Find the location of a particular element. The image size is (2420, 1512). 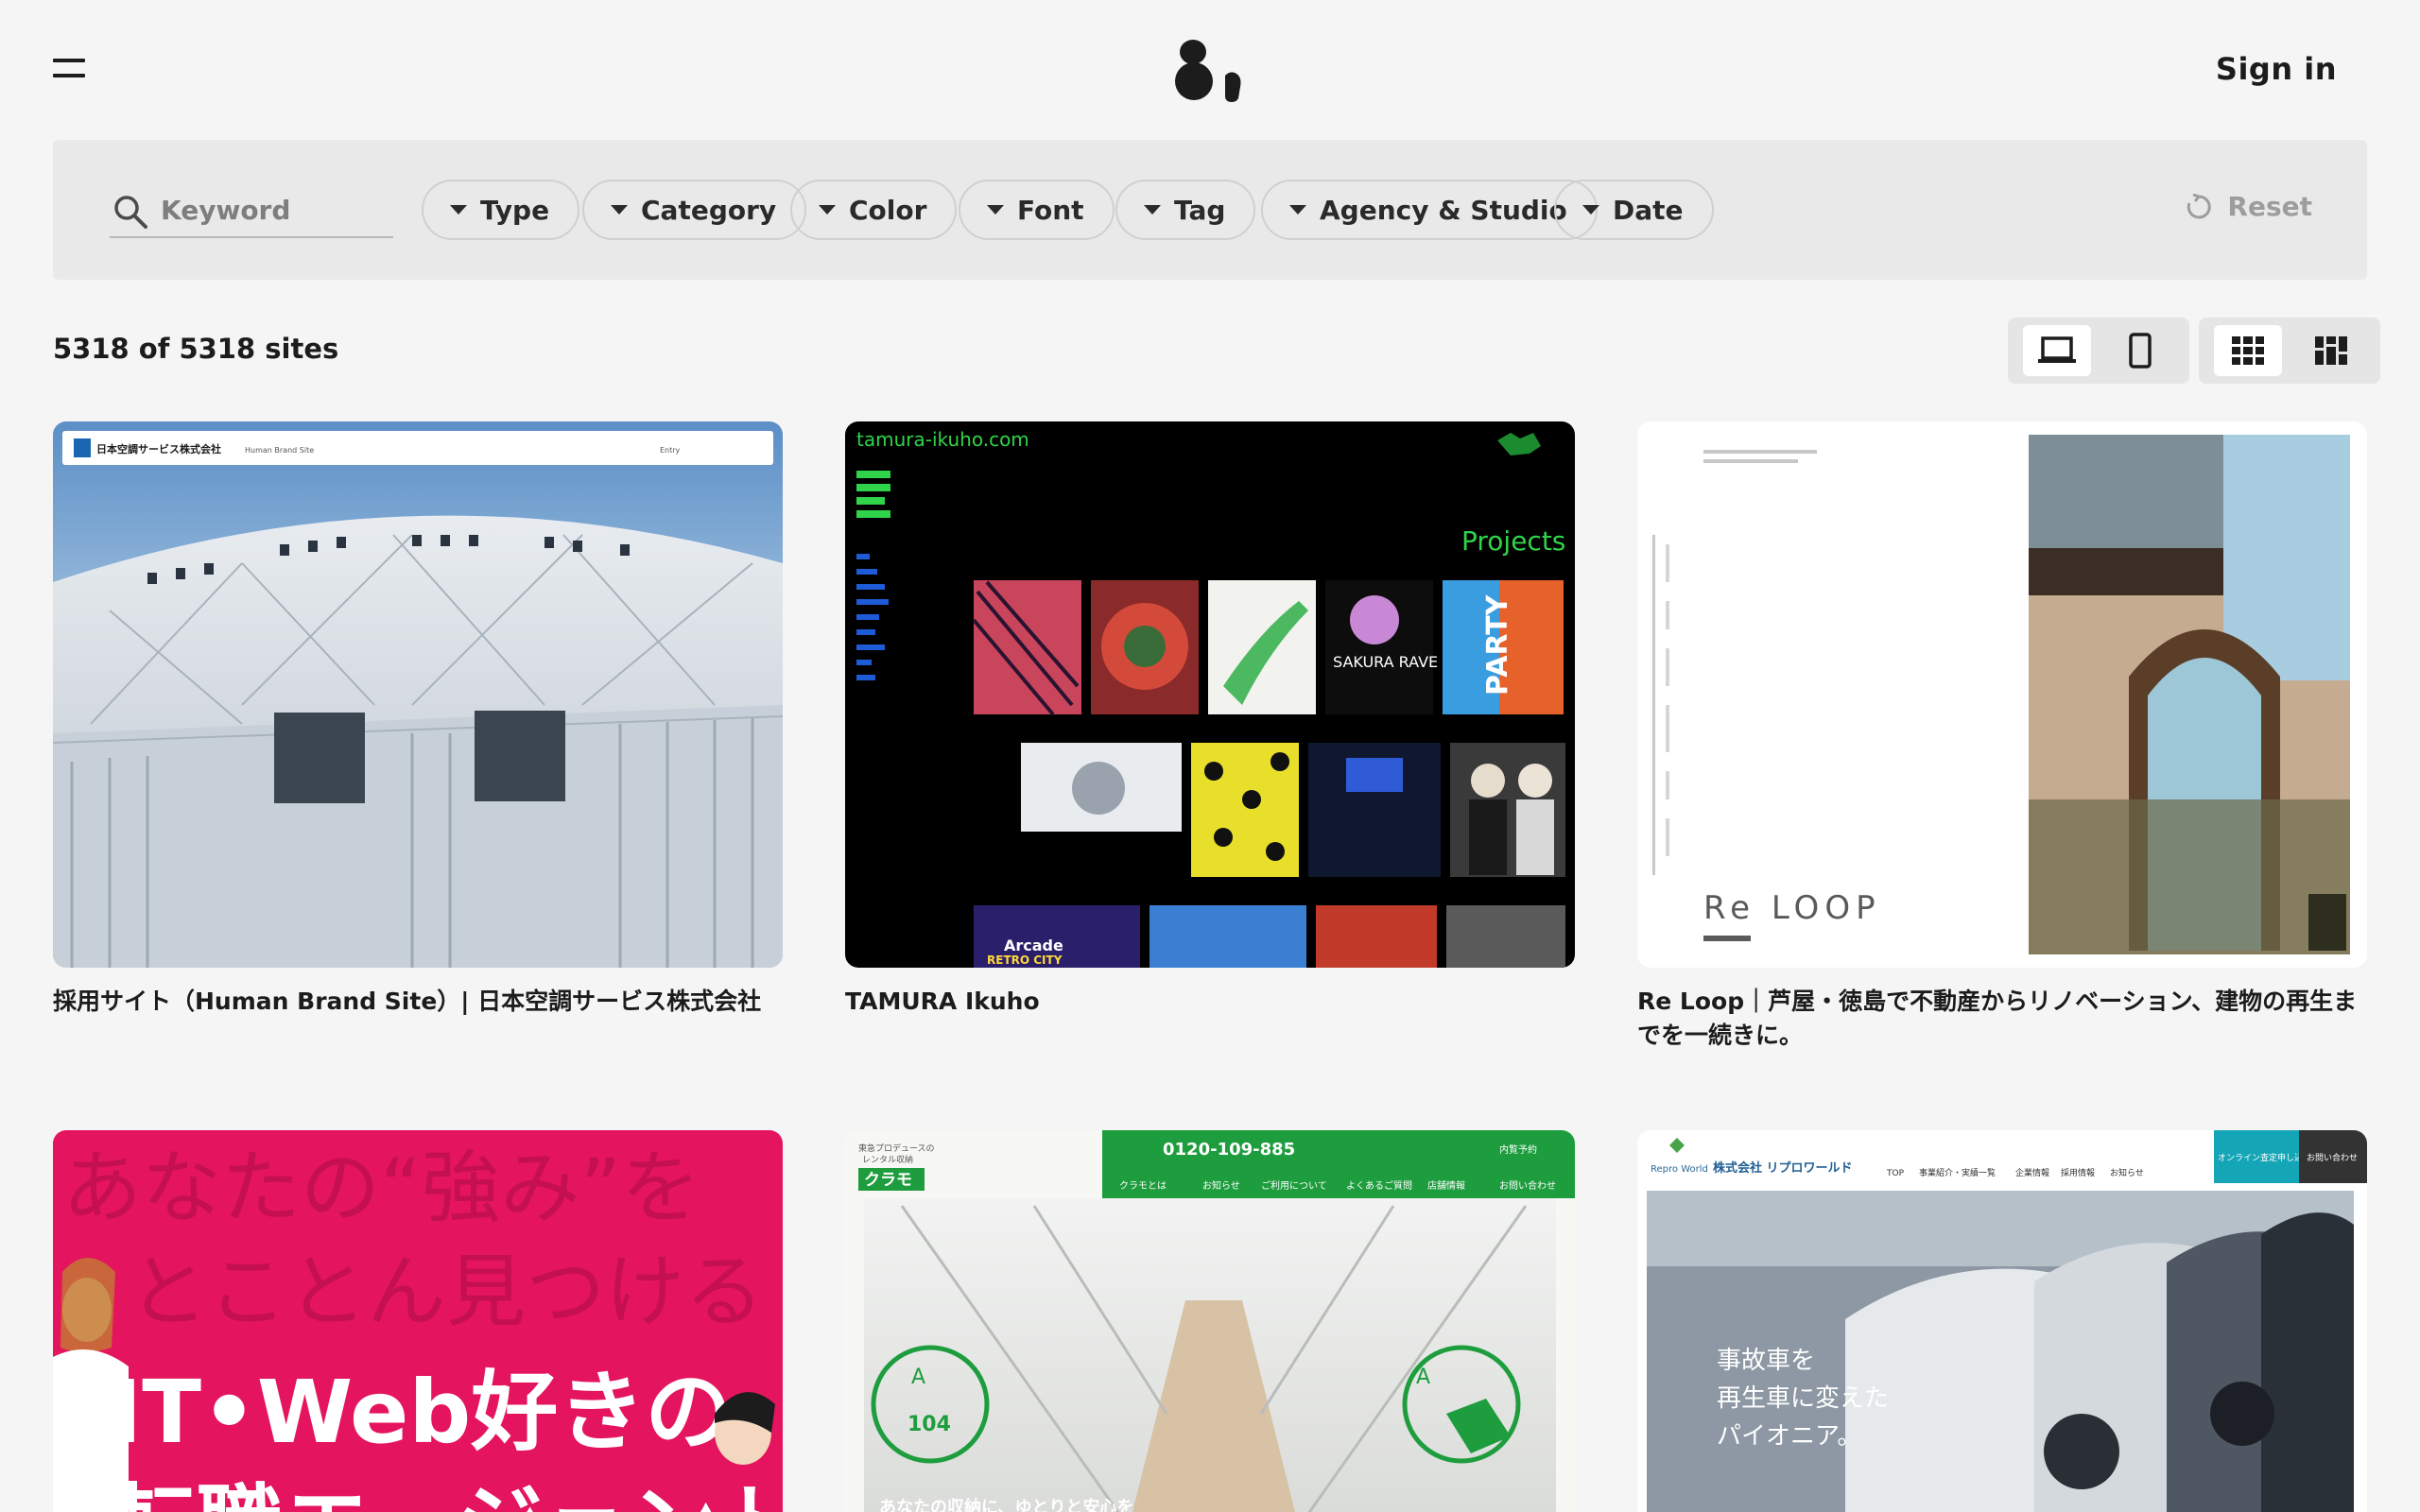

category-filter-dropdown: Category is located at coordinates (694, 210).